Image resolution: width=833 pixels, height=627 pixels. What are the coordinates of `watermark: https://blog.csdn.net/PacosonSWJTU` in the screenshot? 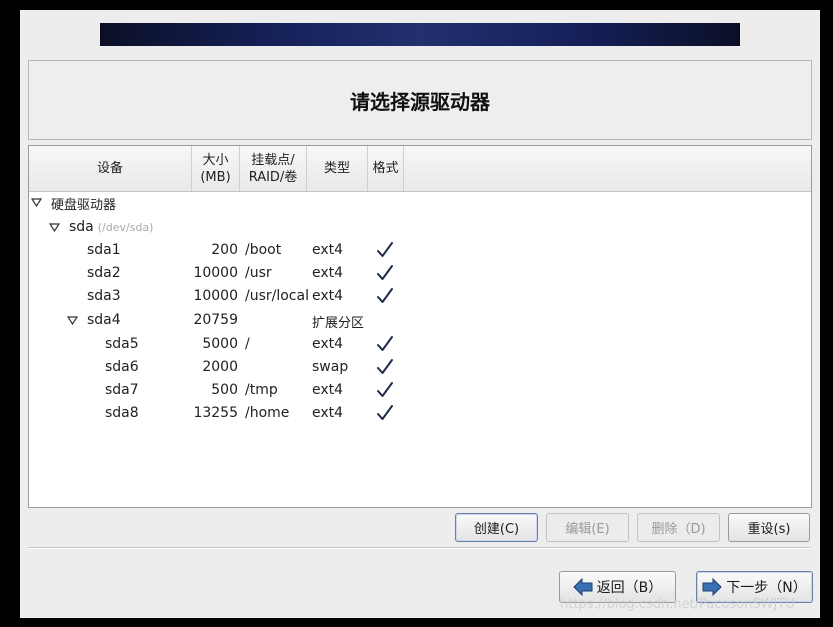 It's located at (677, 604).